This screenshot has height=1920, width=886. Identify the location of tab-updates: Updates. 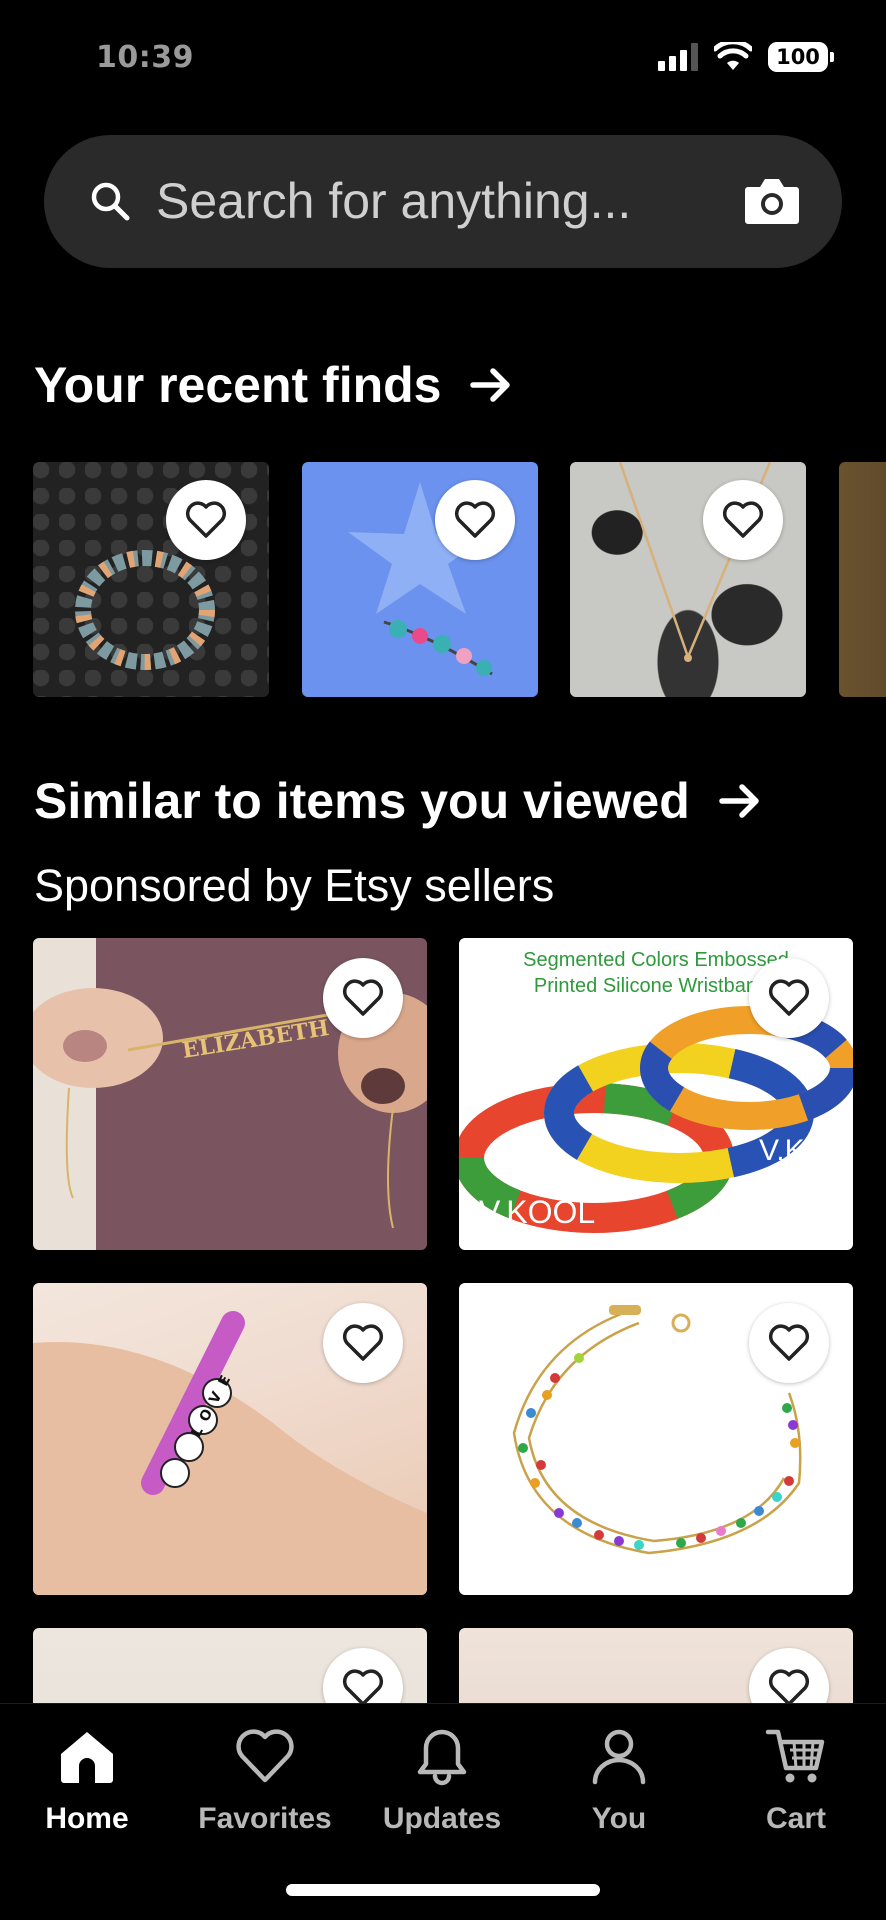
(442, 1780).